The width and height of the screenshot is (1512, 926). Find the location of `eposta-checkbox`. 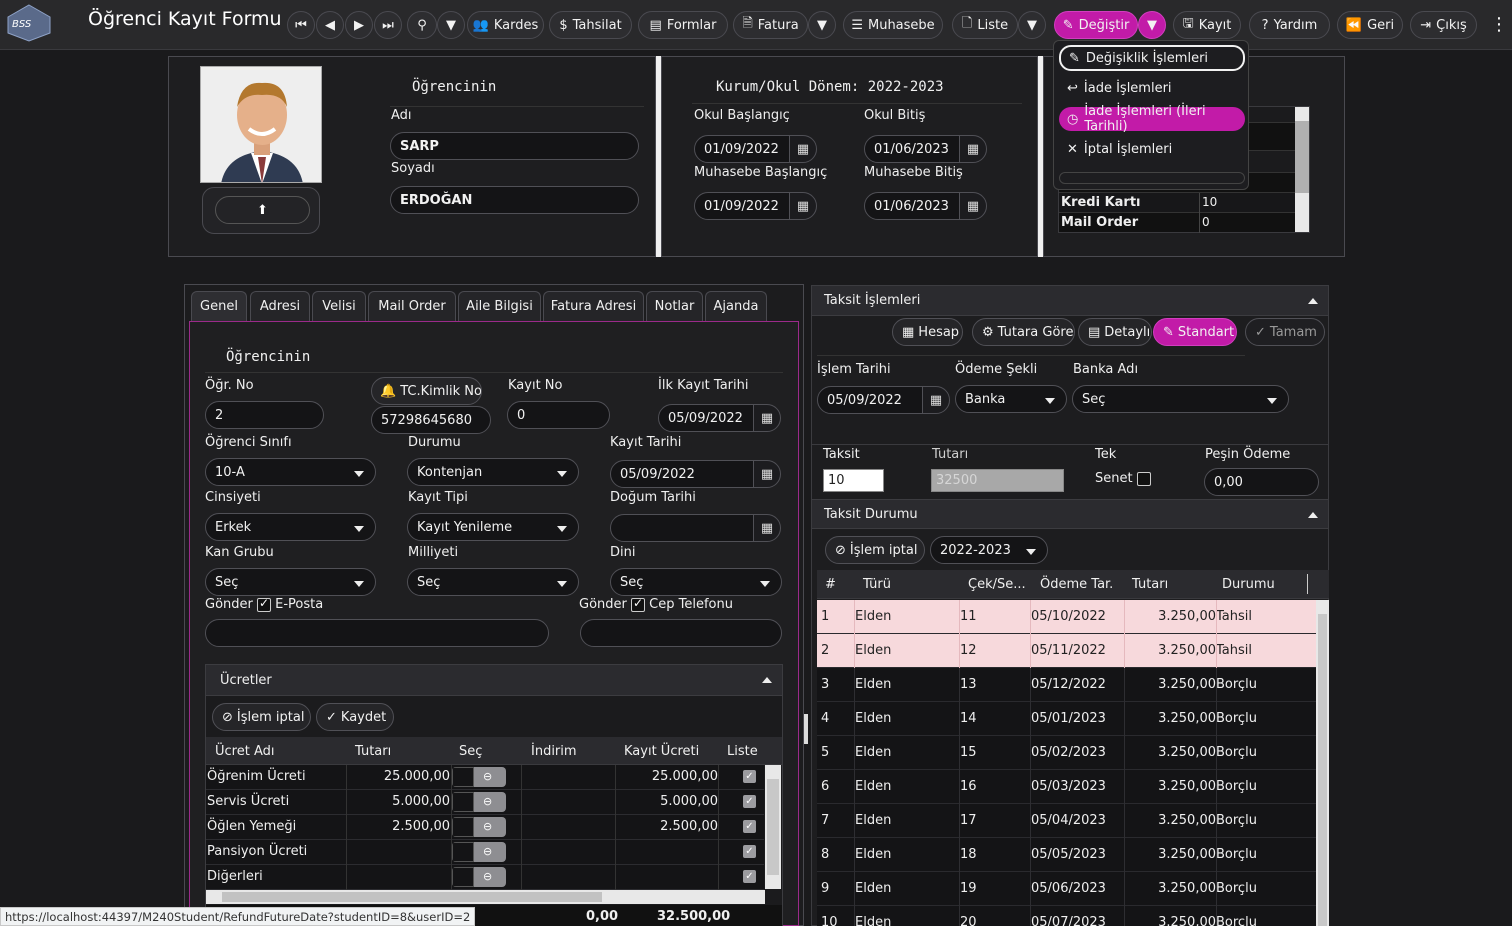

eposta-checkbox is located at coordinates (264, 604).